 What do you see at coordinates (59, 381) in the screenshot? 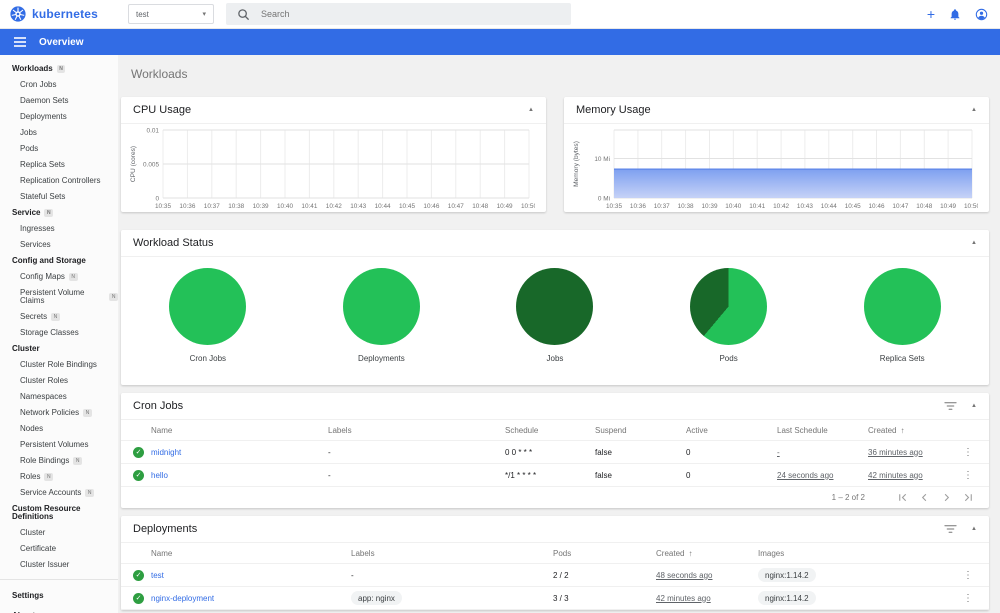
I see `sidebar-item-cluster-roles: Cluster Roles` at bounding box center [59, 381].